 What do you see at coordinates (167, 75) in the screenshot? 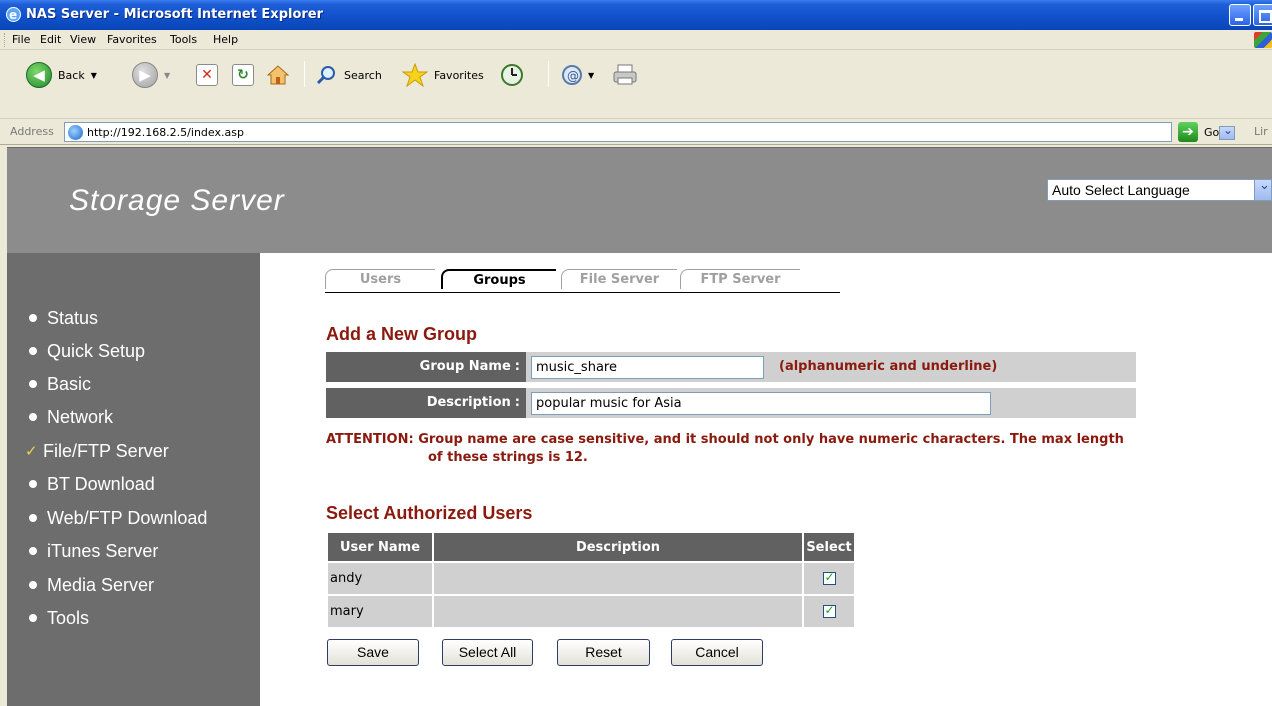
I see `forward-dropdown-icon: ▼` at bounding box center [167, 75].